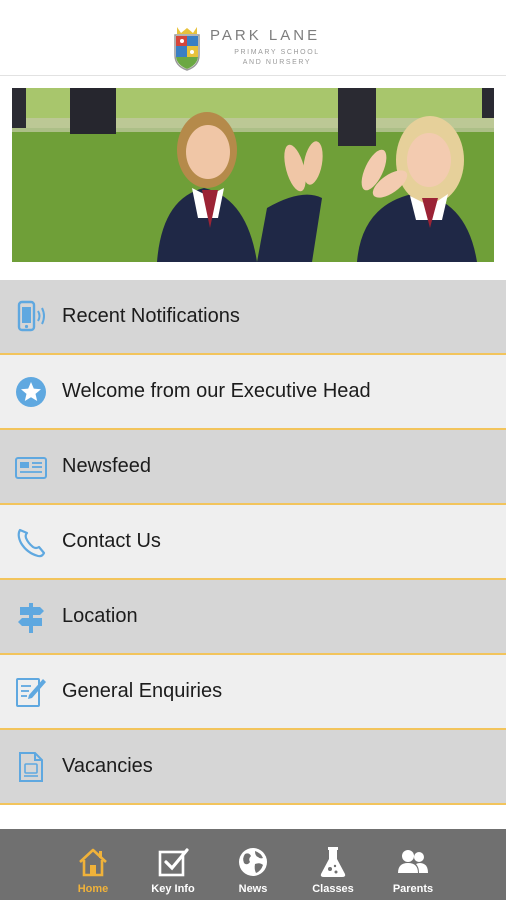 The image size is (506, 900). I want to click on tab-label: Key Info, so click(173, 889).